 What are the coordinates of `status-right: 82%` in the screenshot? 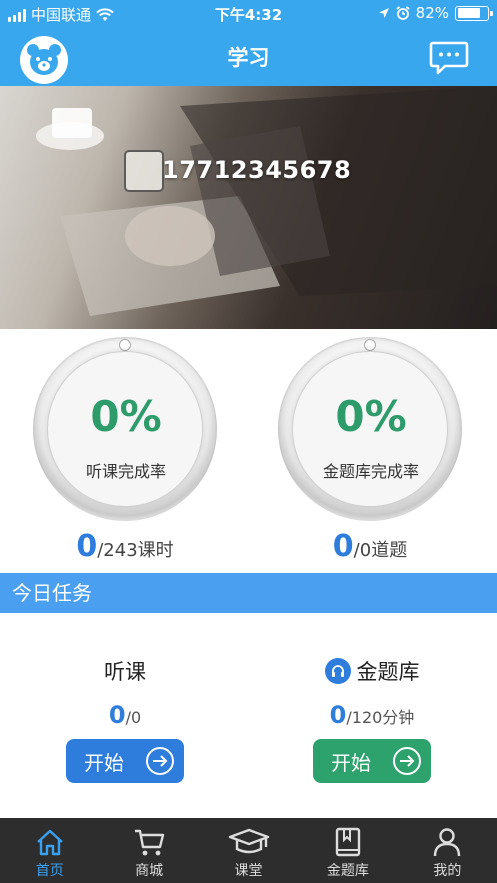 It's located at (435, 13).